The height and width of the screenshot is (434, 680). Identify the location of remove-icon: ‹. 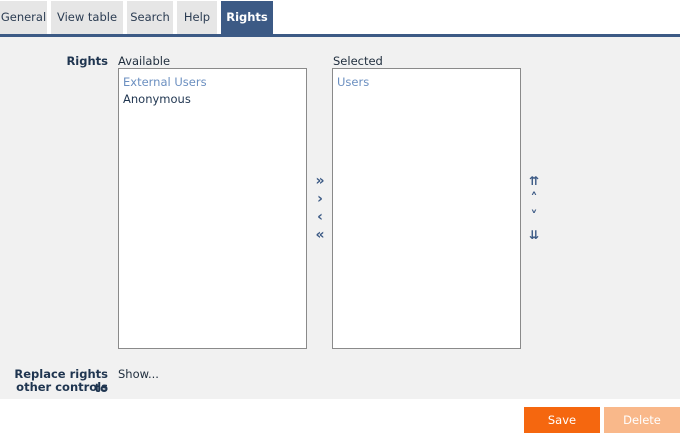
(320, 217).